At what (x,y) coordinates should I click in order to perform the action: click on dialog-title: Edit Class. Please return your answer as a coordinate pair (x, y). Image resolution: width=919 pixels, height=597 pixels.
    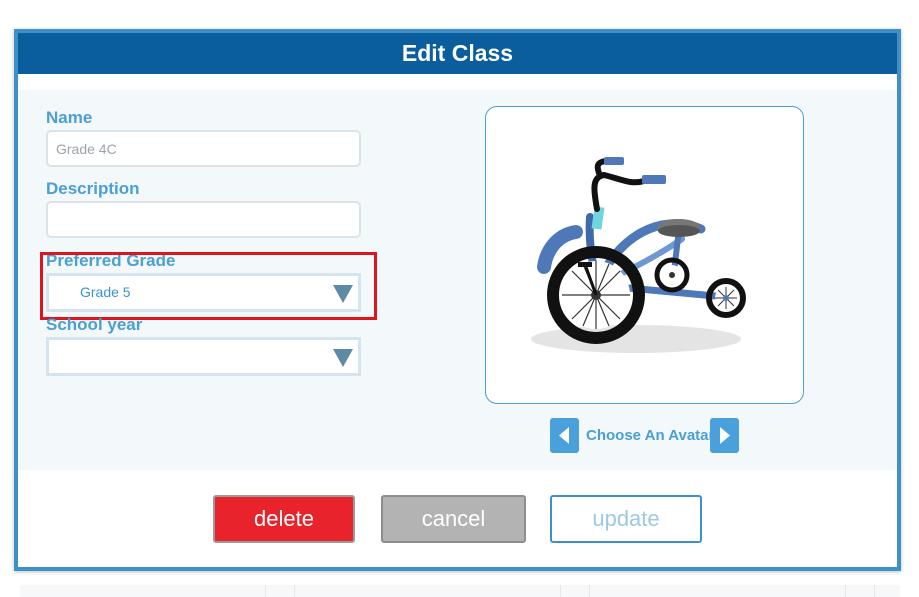
    Looking at the image, I should click on (457, 53).